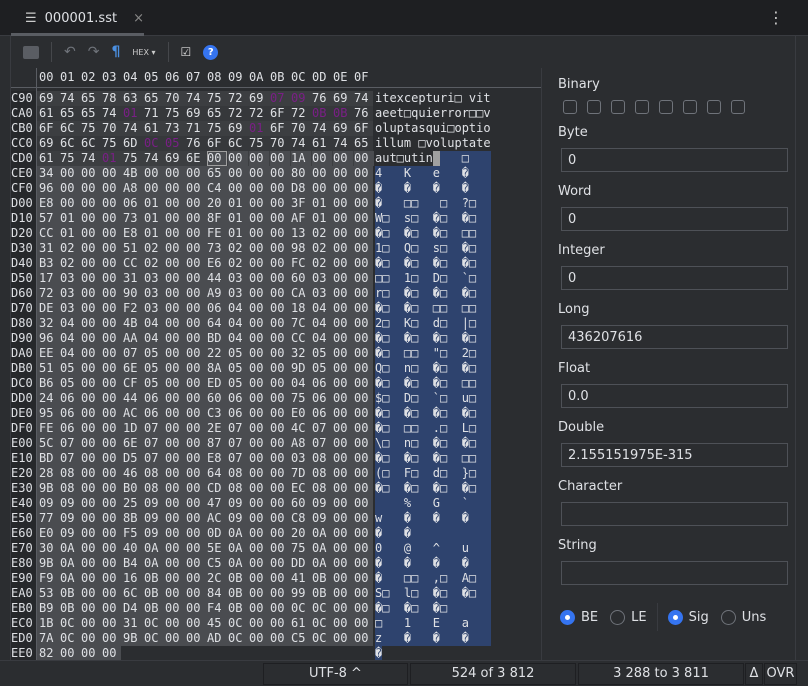 This screenshot has width=808, height=686. What do you see at coordinates (217, 293) in the screenshot?
I see `hex-byte: A9` at bounding box center [217, 293].